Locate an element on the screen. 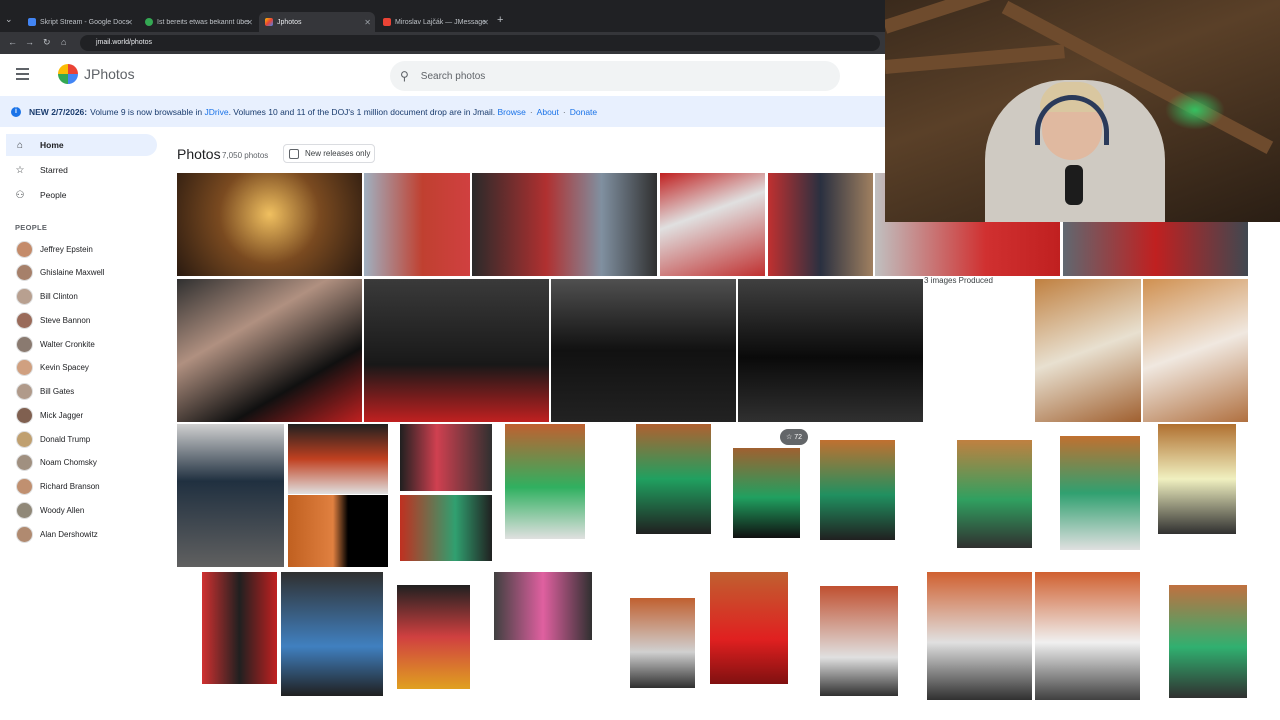 This screenshot has width=1280, height=720. banner-text: Volume 9 is now browsable in is located at coordinates (146, 111).